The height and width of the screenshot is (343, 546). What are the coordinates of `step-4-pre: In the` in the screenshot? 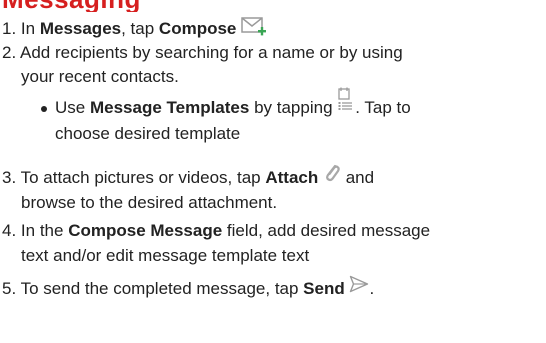 It's located at (44, 230).